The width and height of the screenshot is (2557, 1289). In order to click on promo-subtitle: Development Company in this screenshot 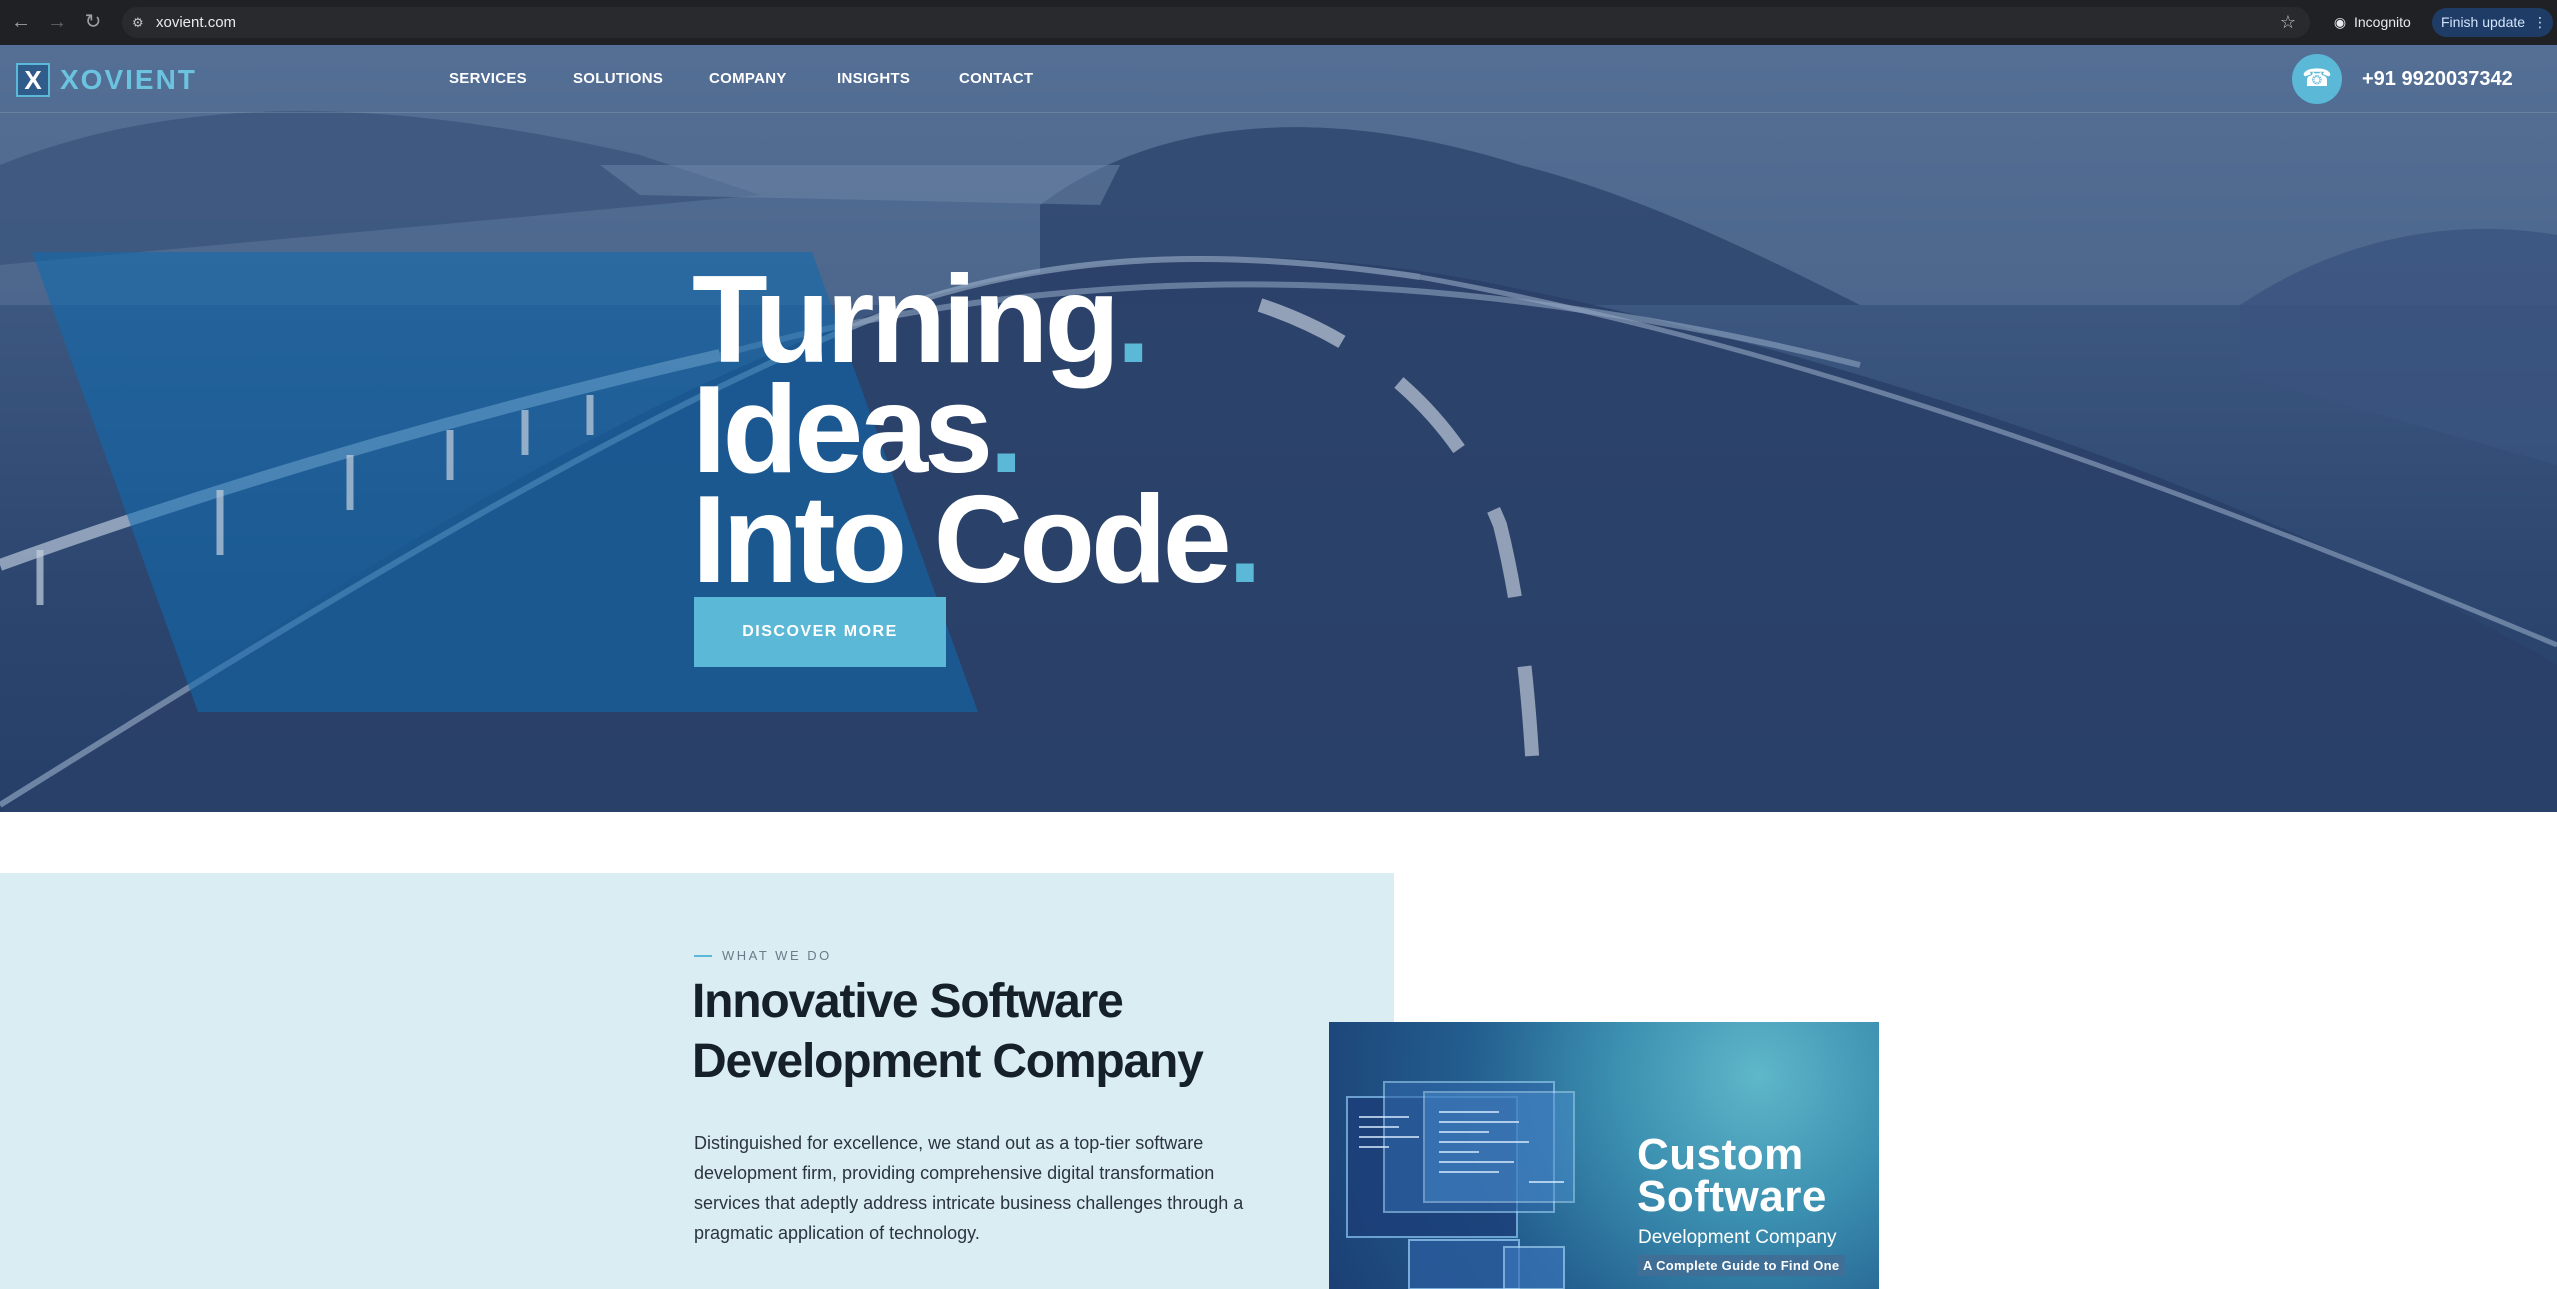, I will do `click(1737, 1237)`.